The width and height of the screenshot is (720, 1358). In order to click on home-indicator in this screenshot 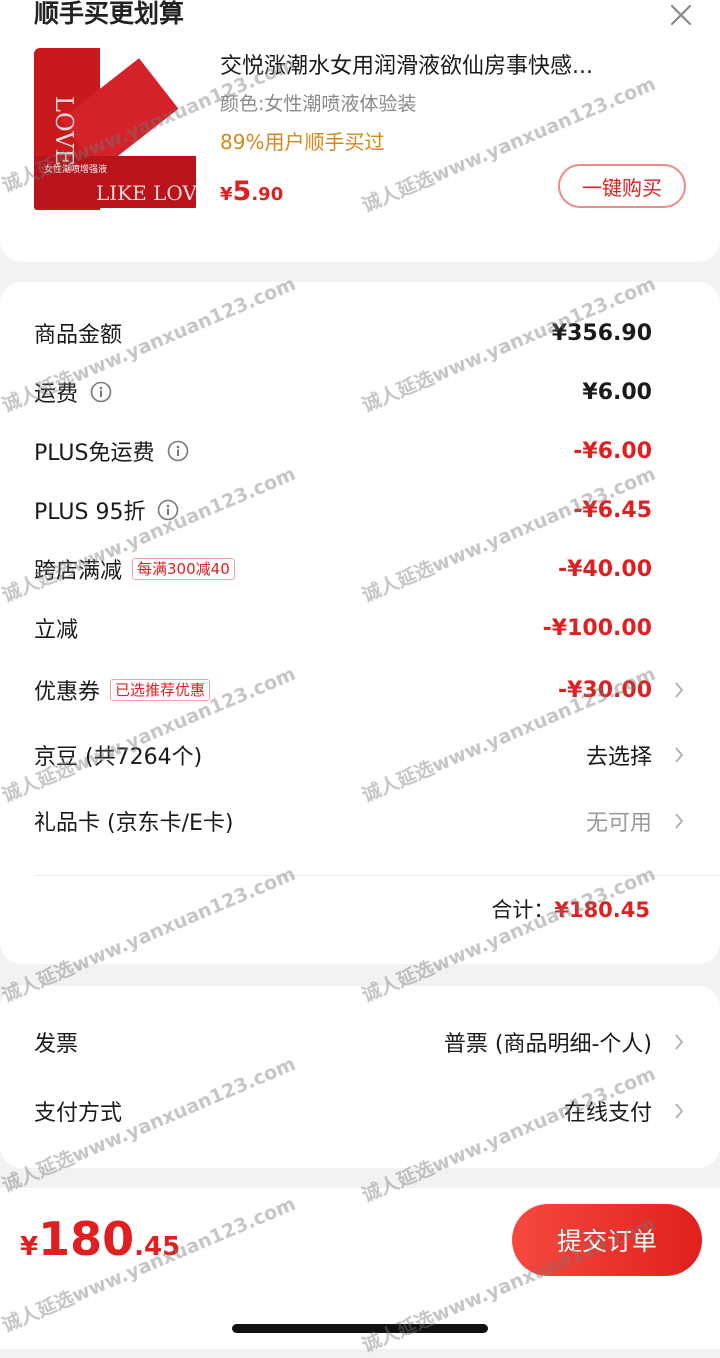, I will do `click(360, 1328)`.